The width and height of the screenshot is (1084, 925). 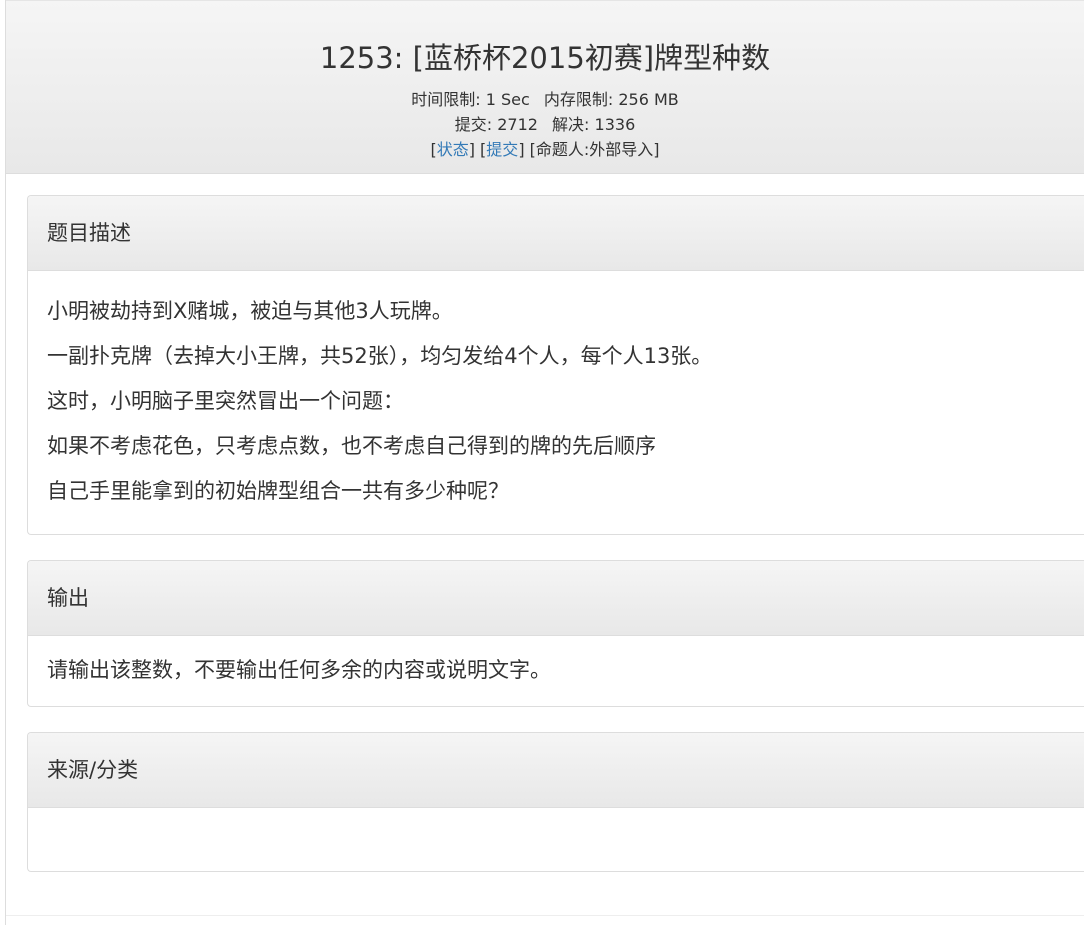 I want to click on memory-limit-value: 256 MB, so click(x=648, y=99).